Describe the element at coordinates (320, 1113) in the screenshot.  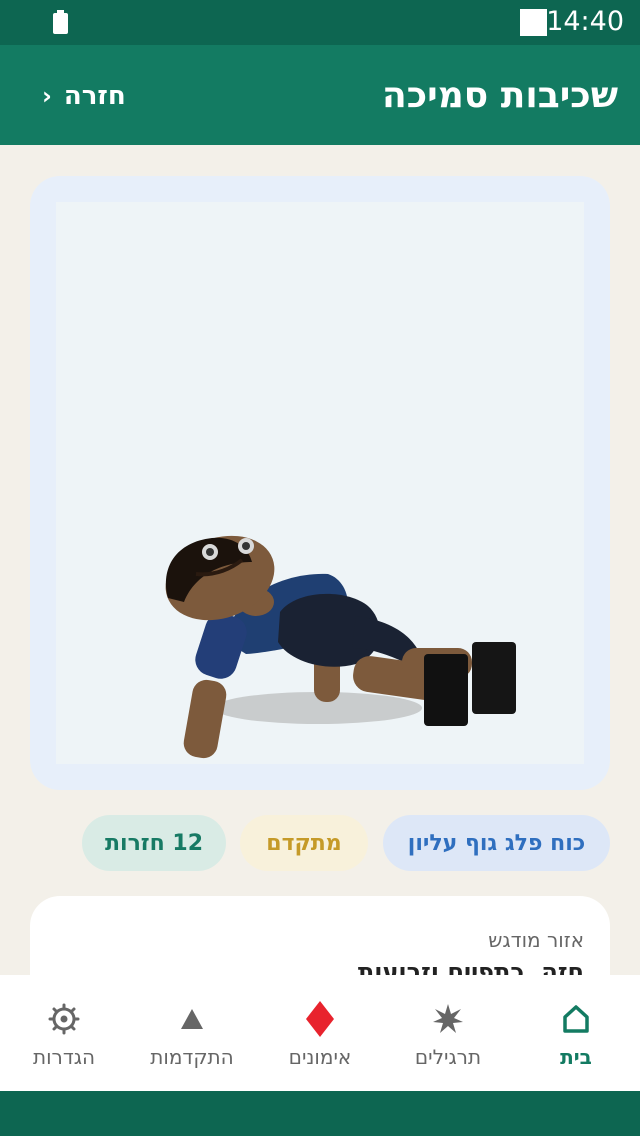
I see `system-gesture-bar` at that location.